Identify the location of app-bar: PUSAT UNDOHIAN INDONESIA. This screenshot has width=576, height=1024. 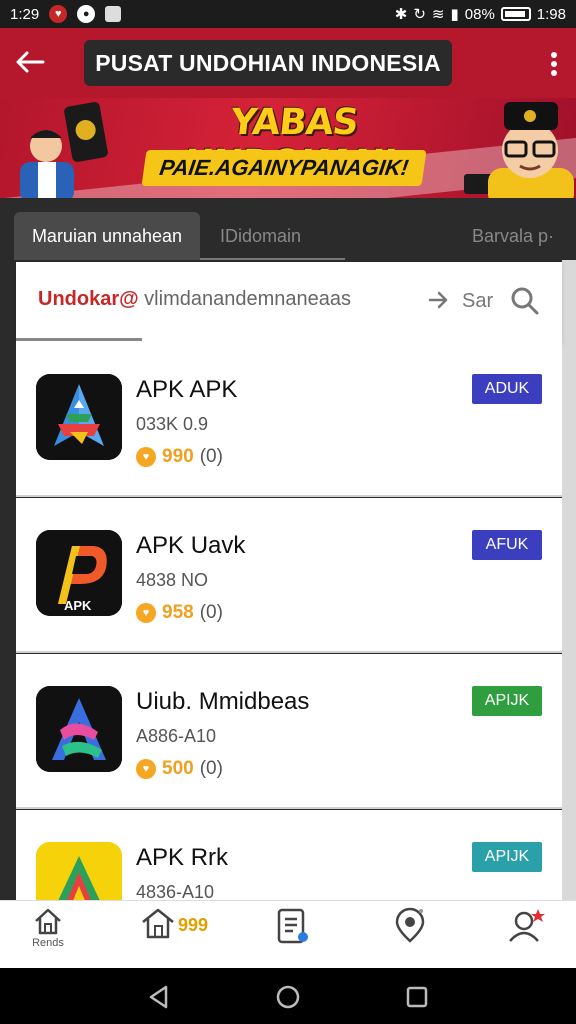
(288, 63).